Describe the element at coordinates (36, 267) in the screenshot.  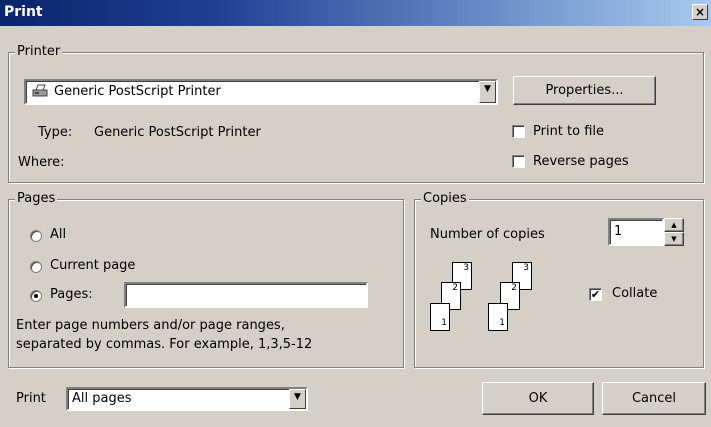
I see `pages-current-radio` at that location.